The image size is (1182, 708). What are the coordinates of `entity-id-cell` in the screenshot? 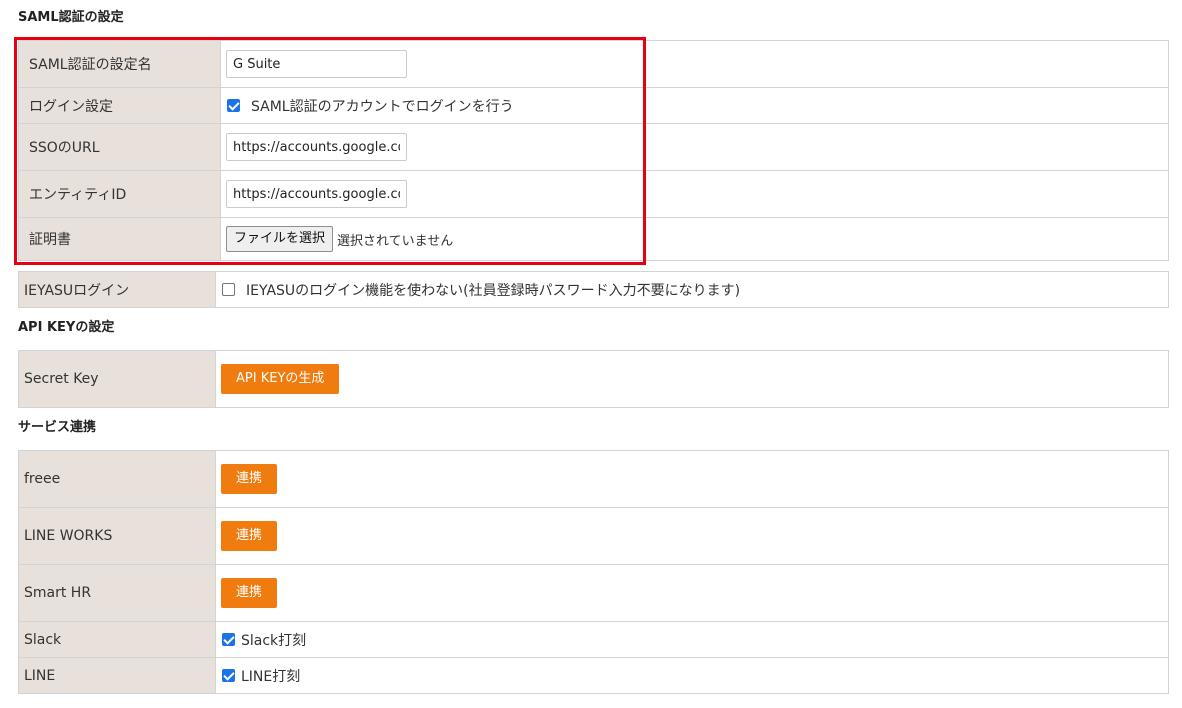 It's located at (694, 194).